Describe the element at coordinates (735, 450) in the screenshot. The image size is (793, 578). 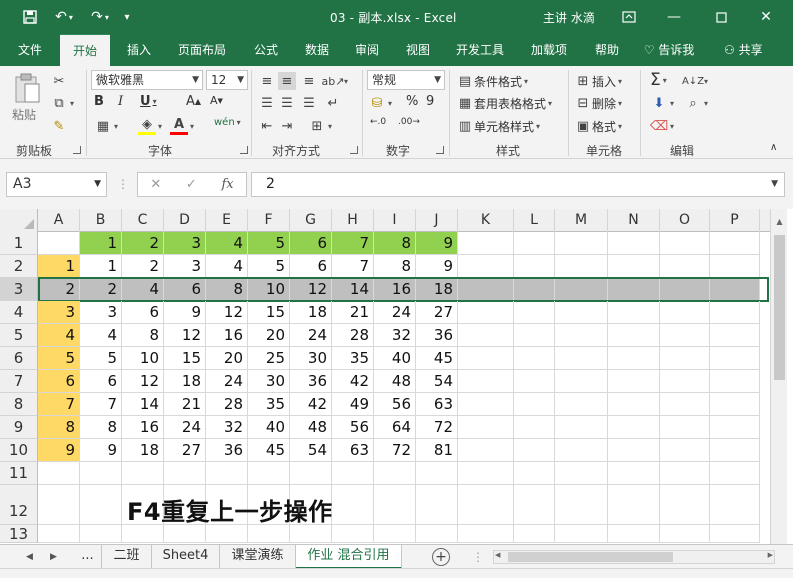
I see `cell-p10` at that location.